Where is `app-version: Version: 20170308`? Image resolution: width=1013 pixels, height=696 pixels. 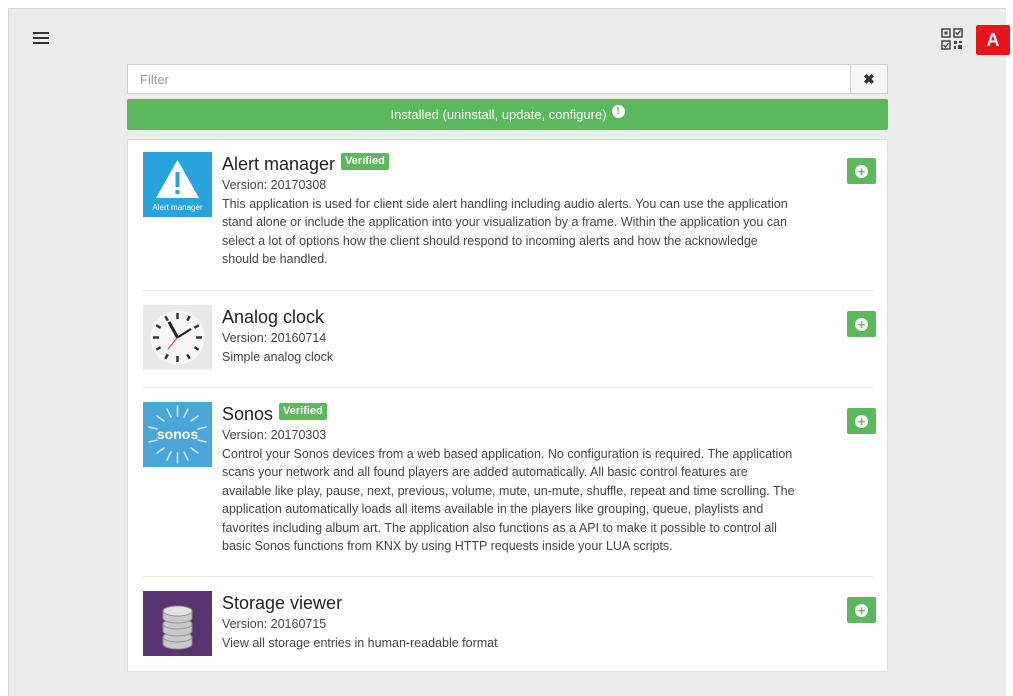
app-version: Version: 20170308 is located at coordinates (274, 185).